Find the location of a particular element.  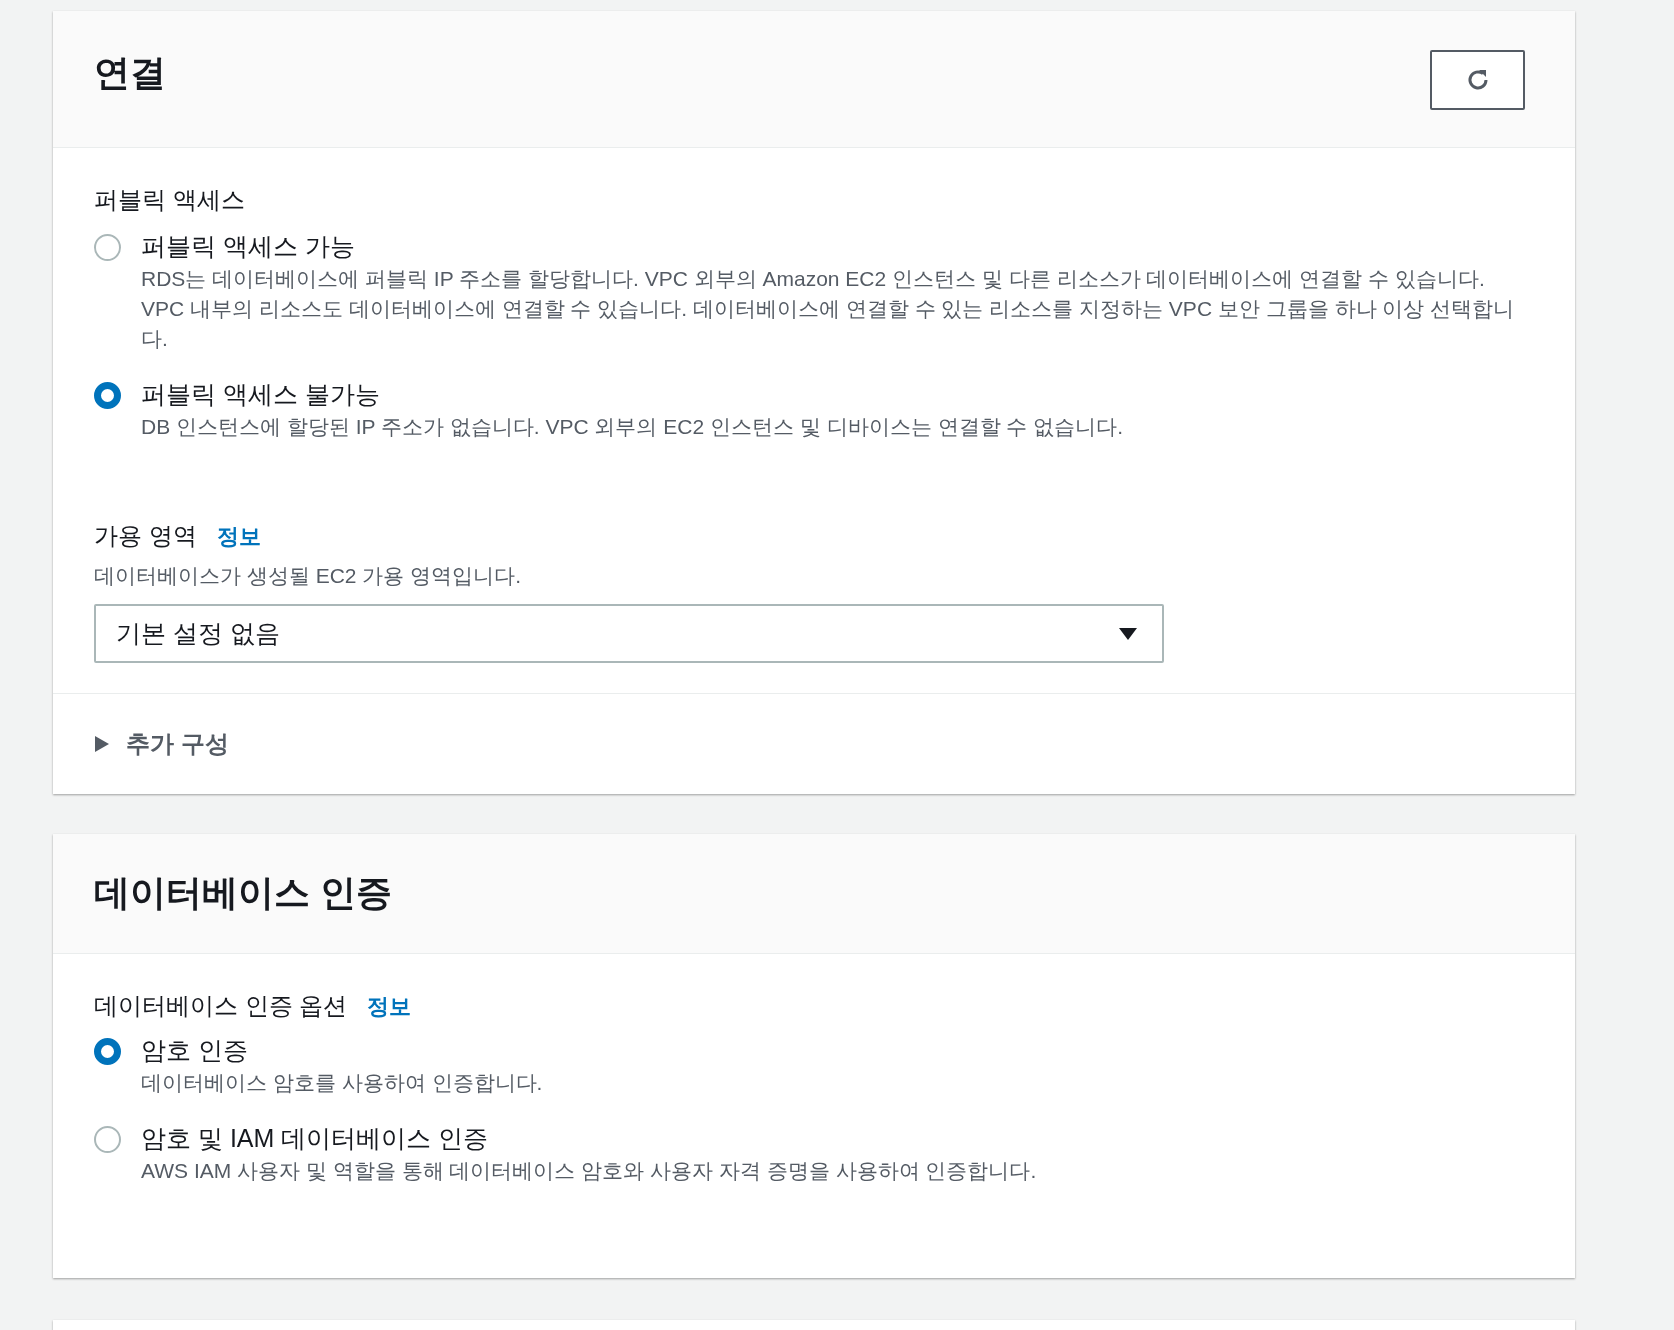

option-label: 퍼블릭 액세스 불가능 is located at coordinates (261, 394).